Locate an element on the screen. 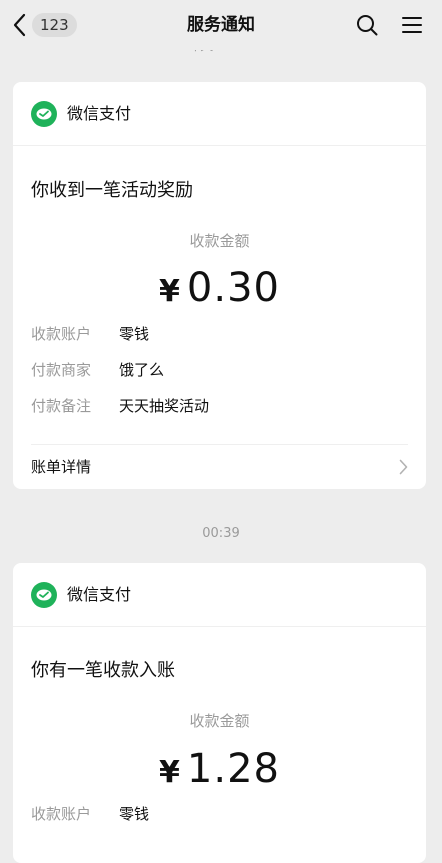  amount-number: 0.30 is located at coordinates (233, 288).